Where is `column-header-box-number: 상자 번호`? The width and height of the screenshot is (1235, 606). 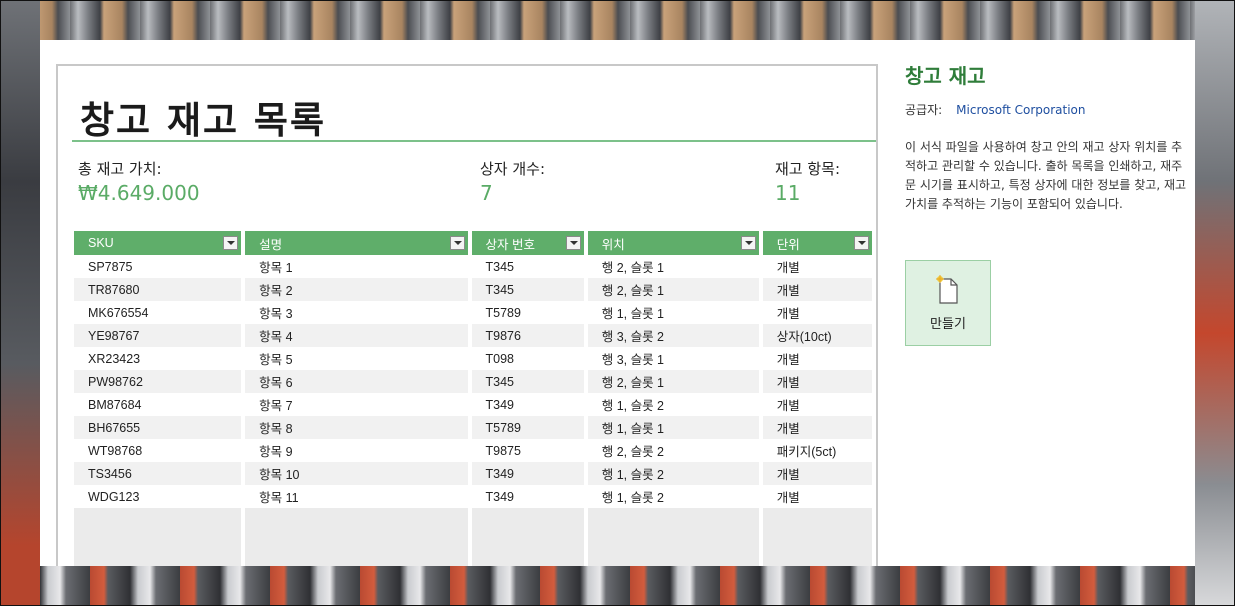
column-header-box-number: 상자 번호 is located at coordinates (527, 243).